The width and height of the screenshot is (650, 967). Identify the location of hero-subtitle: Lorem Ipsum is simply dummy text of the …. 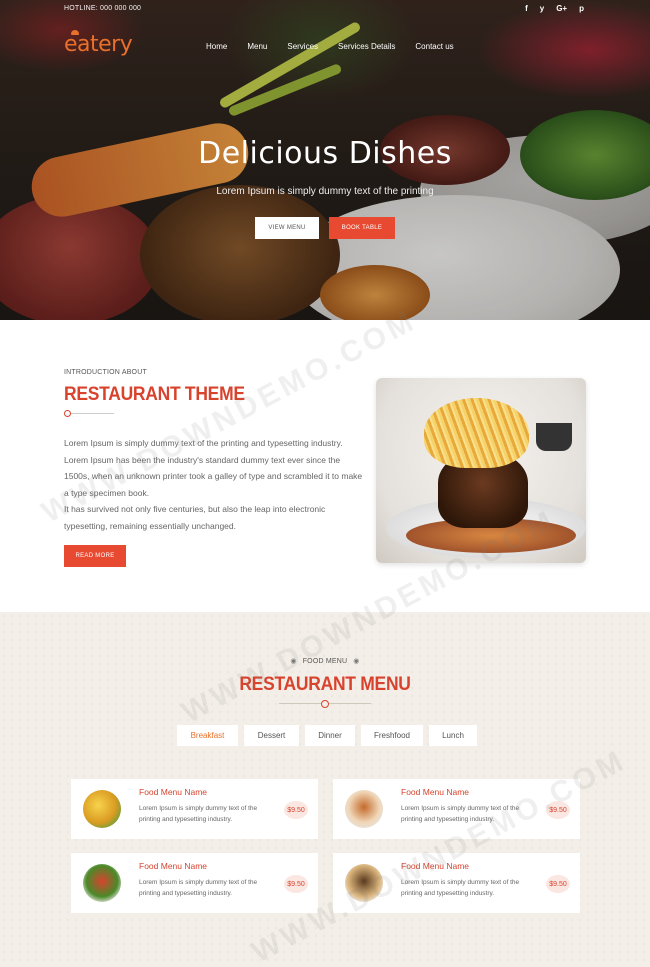
(325, 191).